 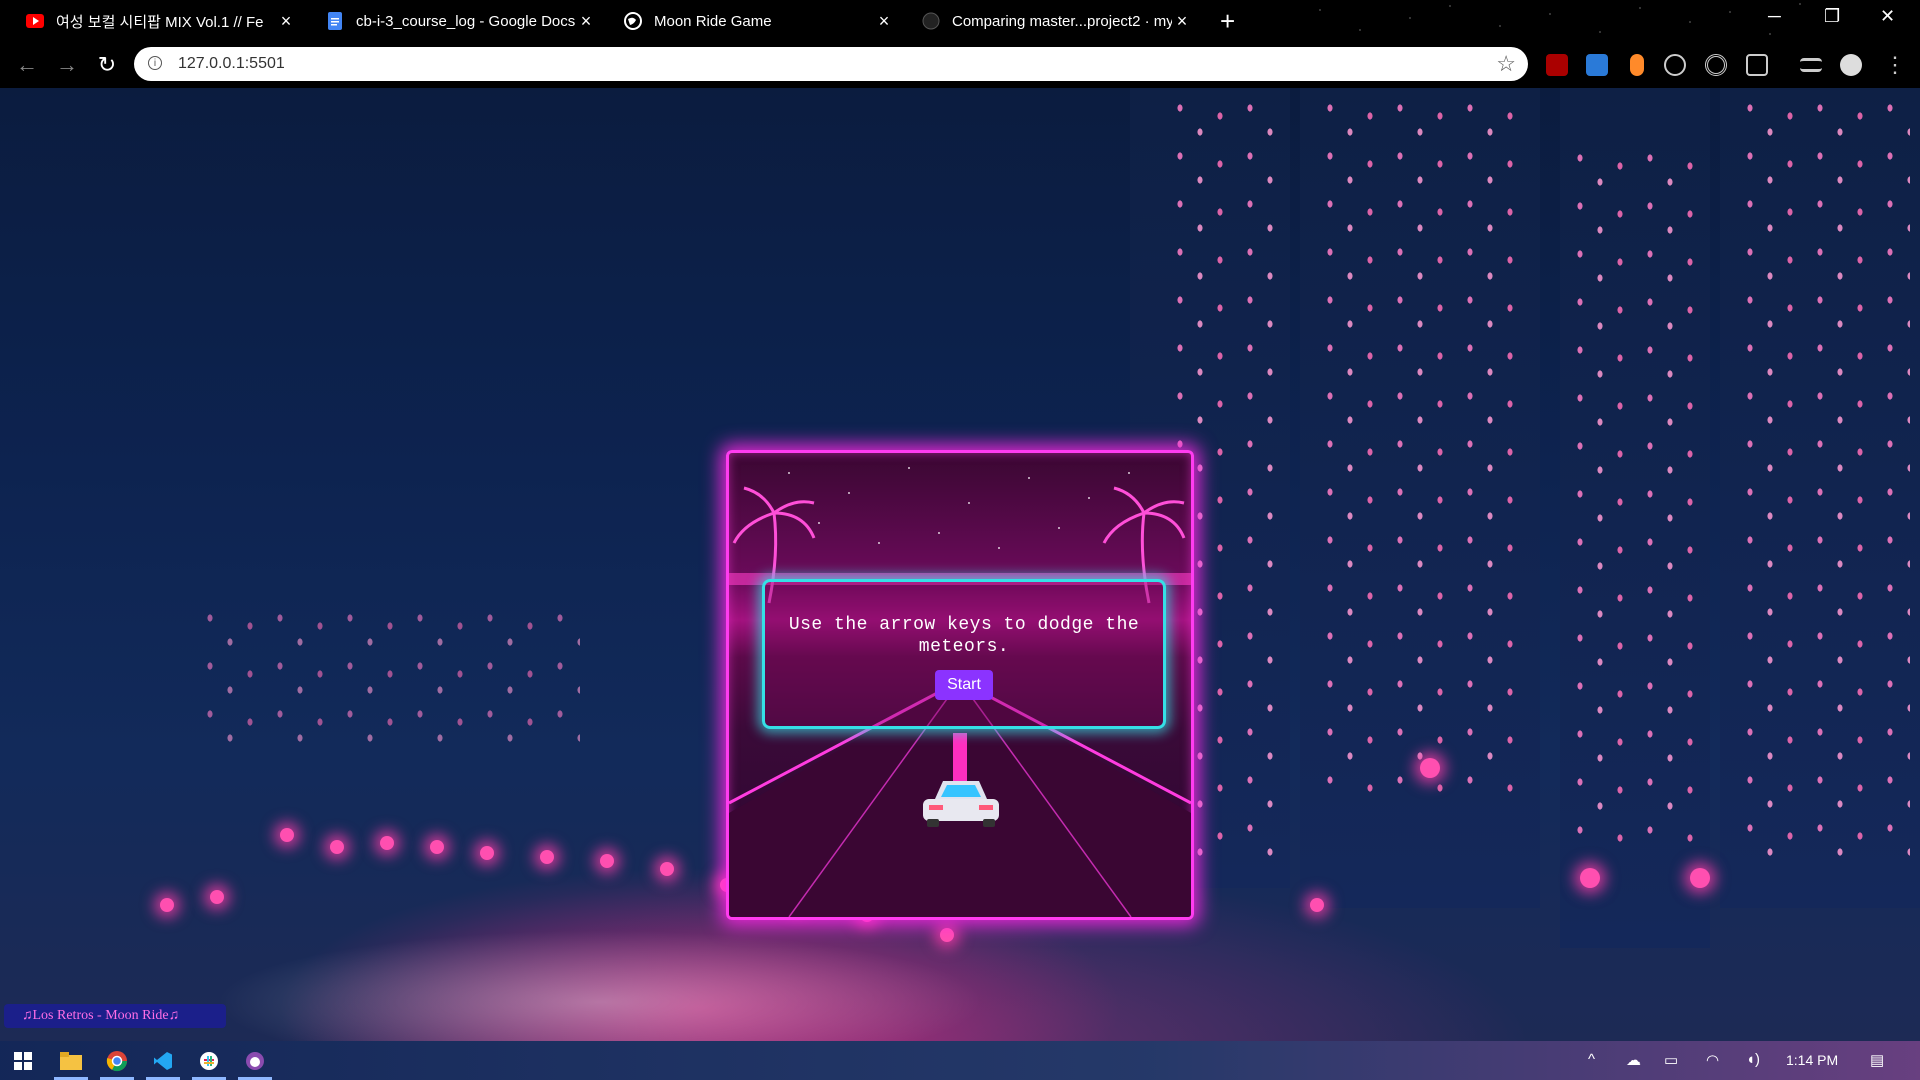 What do you see at coordinates (1591, 1059) in the screenshot?
I see `show-hidden-icons-chevron-icon: ^` at bounding box center [1591, 1059].